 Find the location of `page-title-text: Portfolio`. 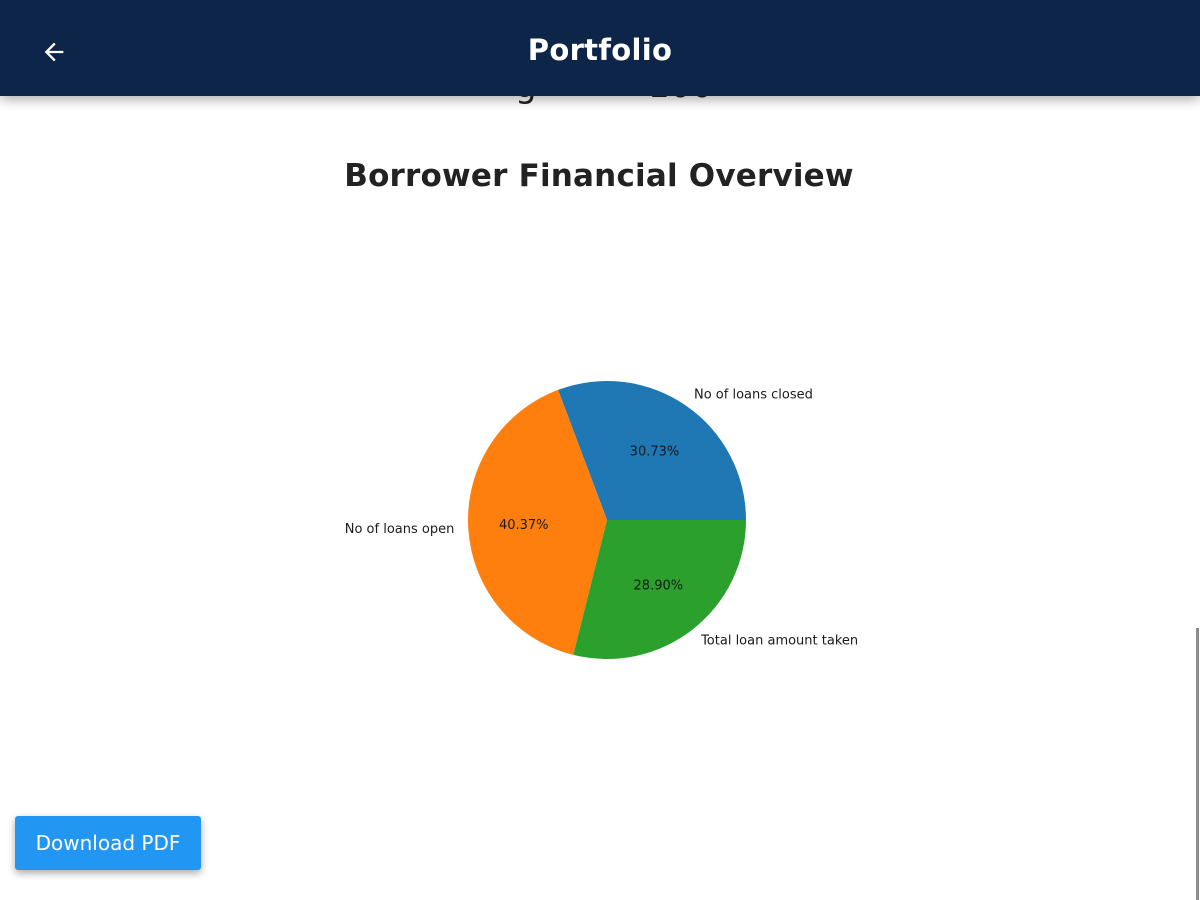

page-title-text: Portfolio is located at coordinates (600, 50).